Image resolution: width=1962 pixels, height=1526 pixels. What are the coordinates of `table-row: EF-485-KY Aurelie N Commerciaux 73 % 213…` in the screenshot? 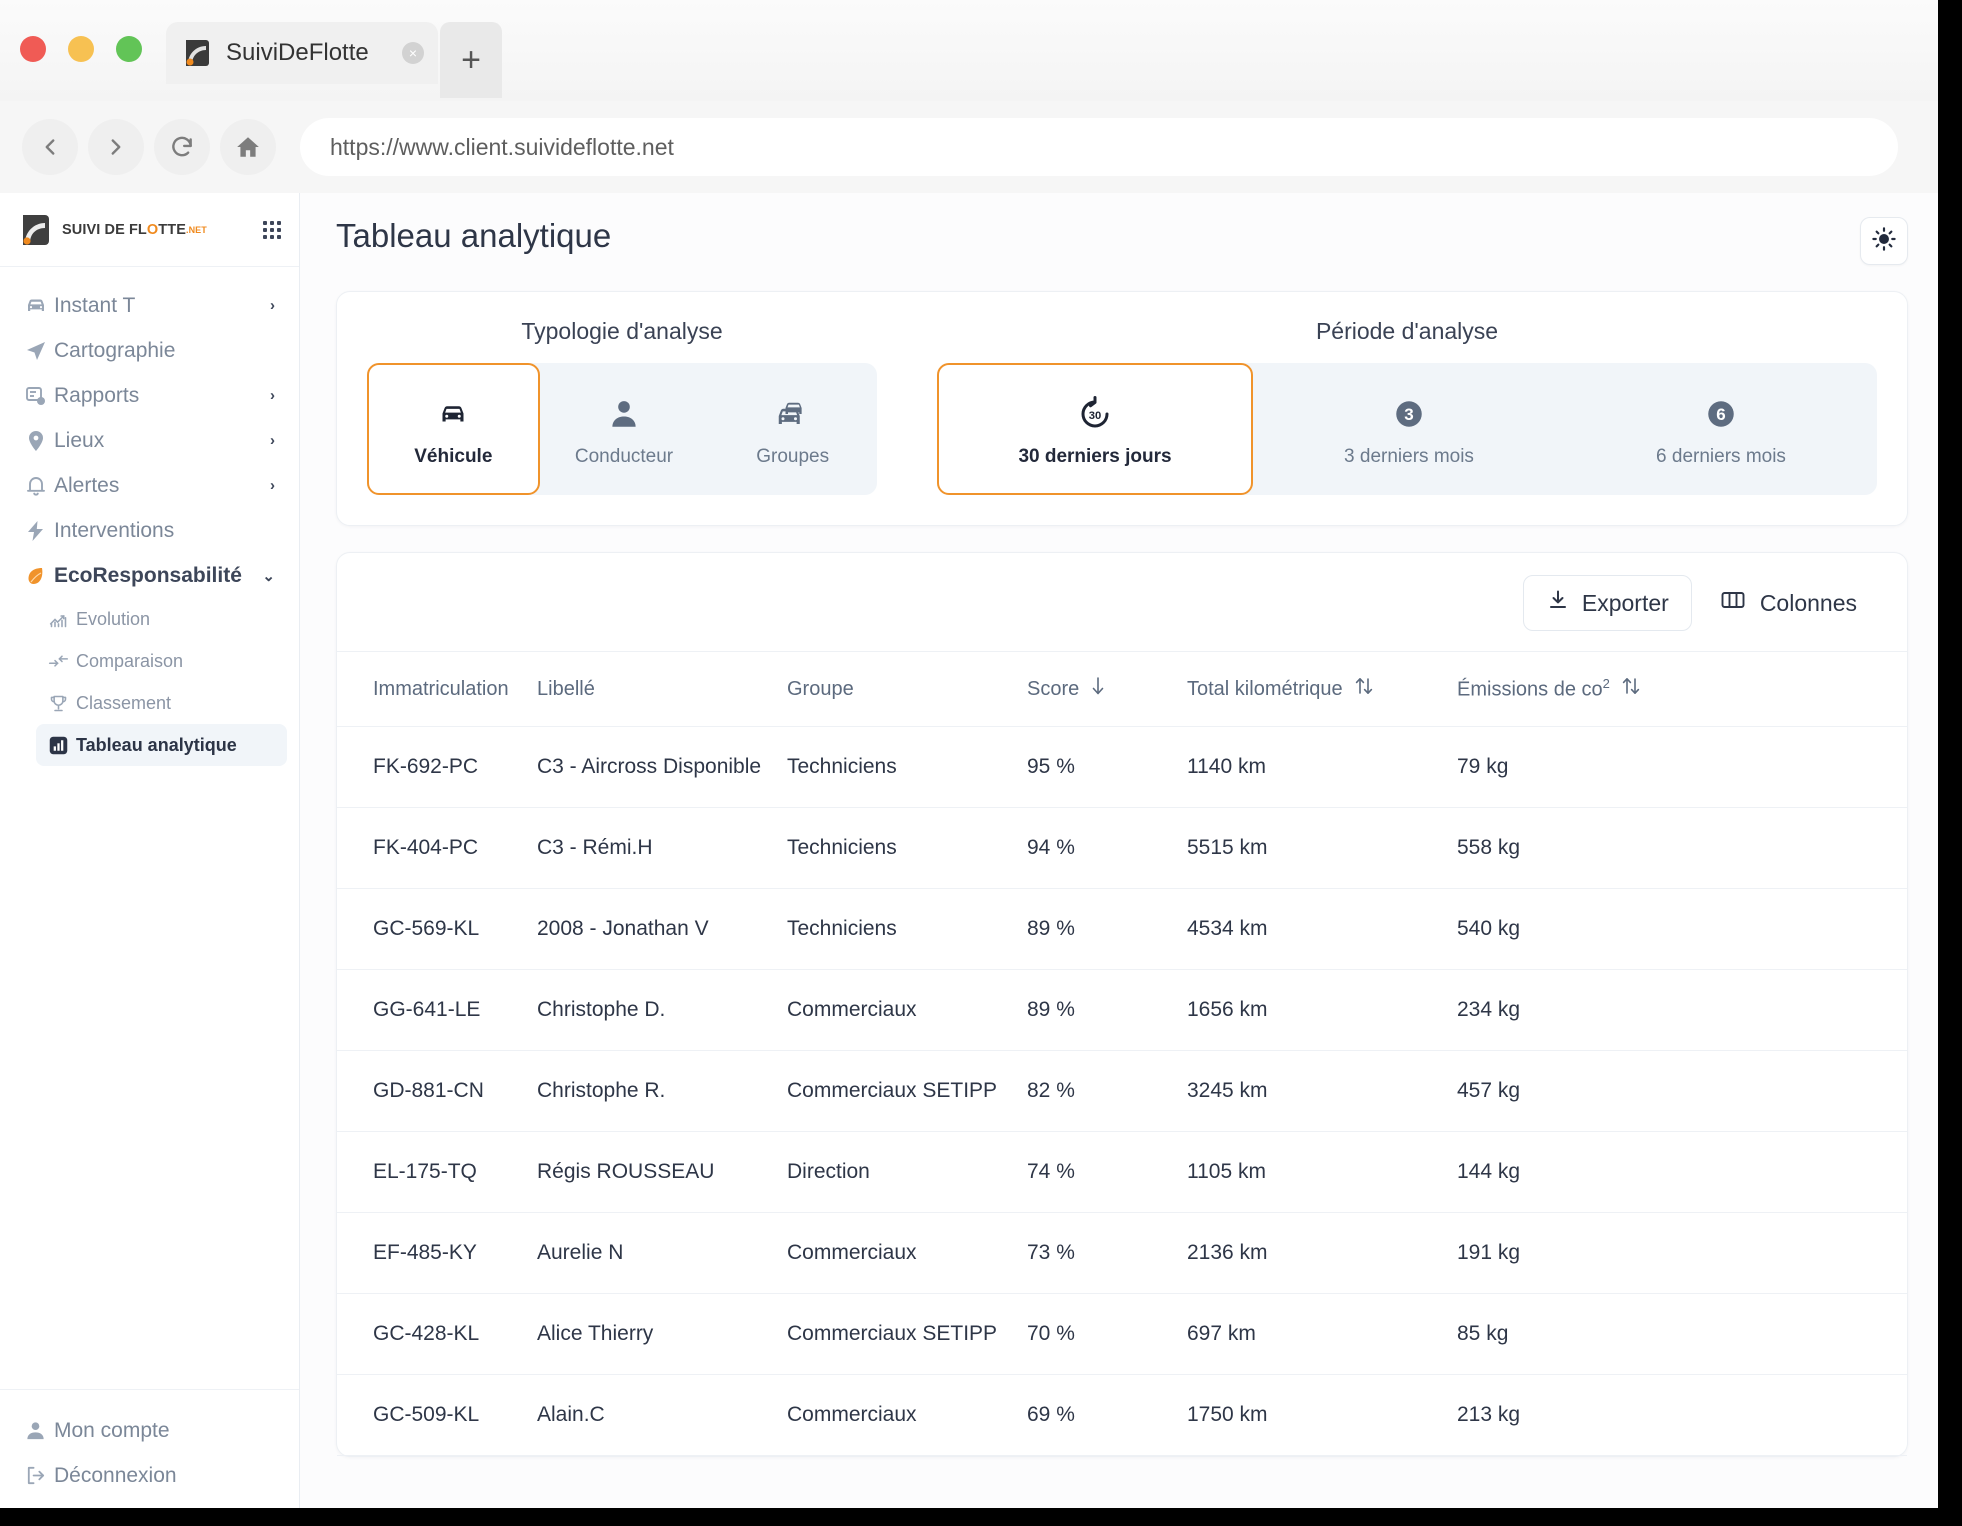 It's located at (1122, 1253).